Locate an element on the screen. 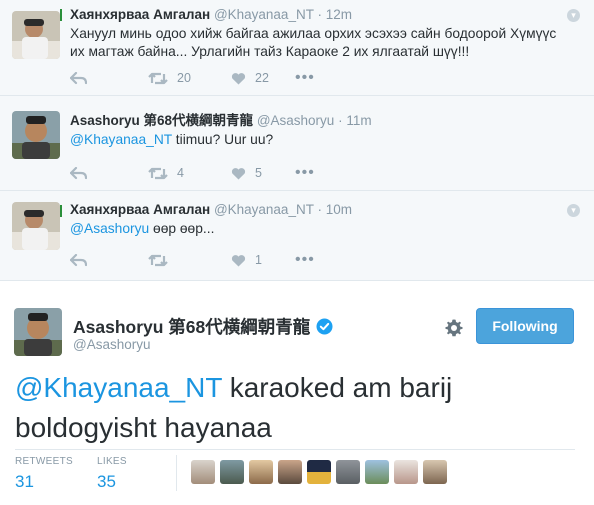 The height and width of the screenshot is (505, 594). tweet-text: @Khayanaa_NT tiimuu? Uur uu? is located at coordinates (332, 140).